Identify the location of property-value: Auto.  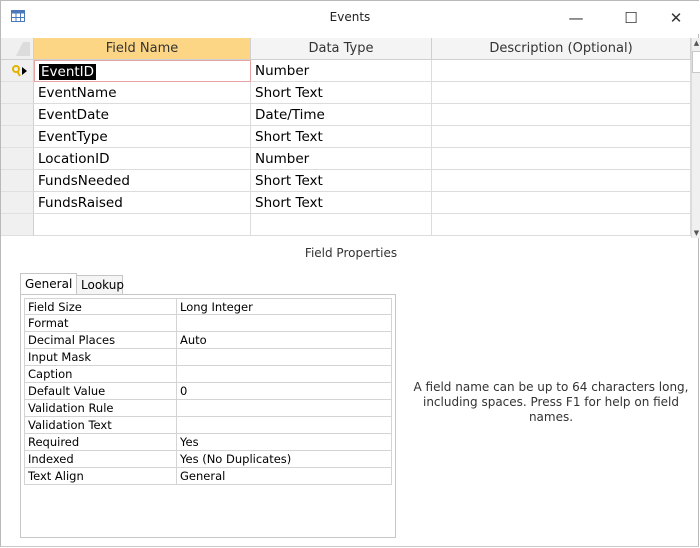
(284, 340).